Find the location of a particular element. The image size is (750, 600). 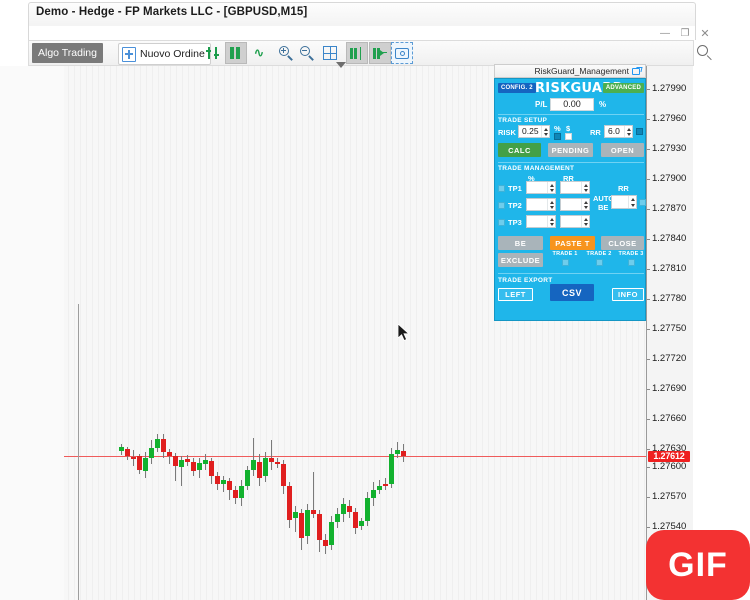

advanced-badge: ADVANCED is located at coordinates (623, 88).